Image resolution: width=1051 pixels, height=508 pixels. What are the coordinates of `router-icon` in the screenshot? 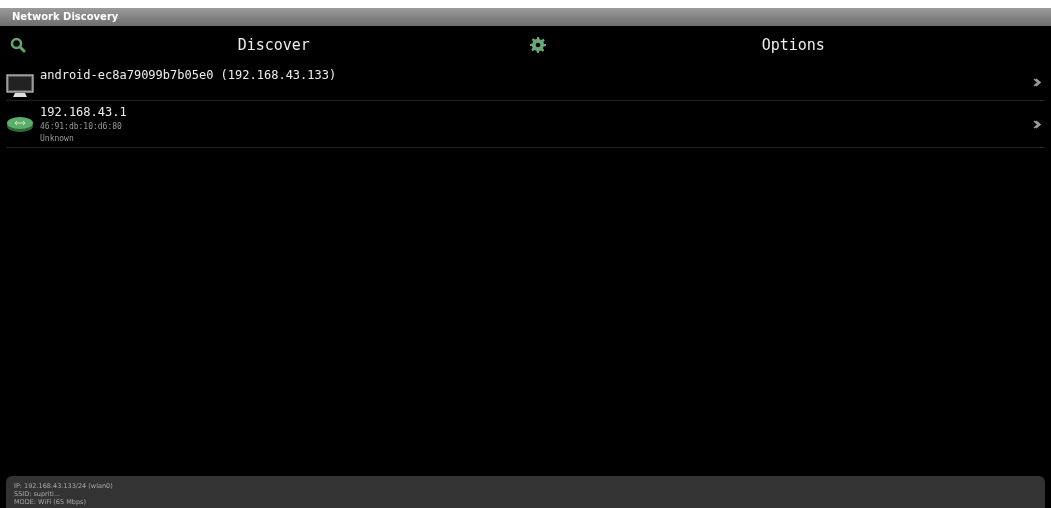 It's located at (20, 124).